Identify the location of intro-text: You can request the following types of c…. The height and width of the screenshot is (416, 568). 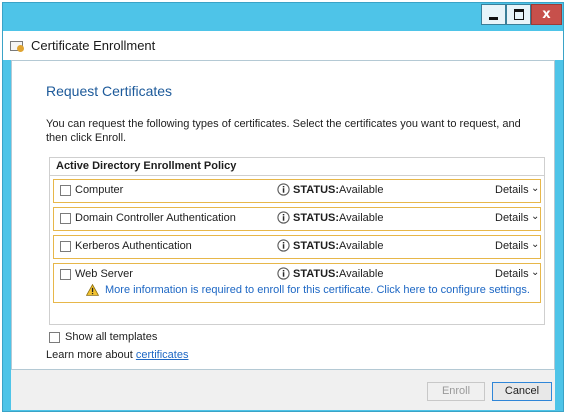
(283, 131).